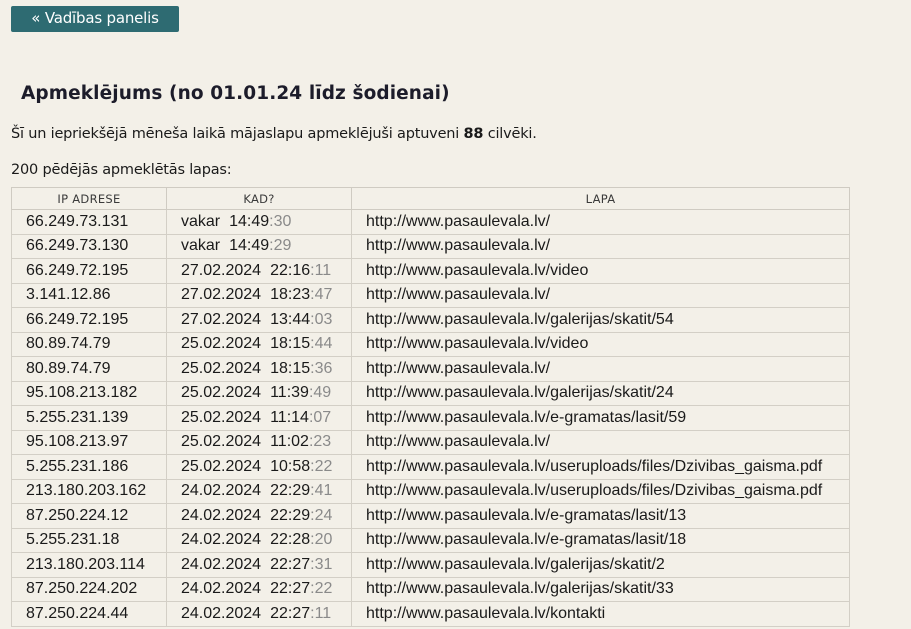 This screenshot has width=911, height=629. I want to click on summary-text-after: cilvēki., so click(510, 134).